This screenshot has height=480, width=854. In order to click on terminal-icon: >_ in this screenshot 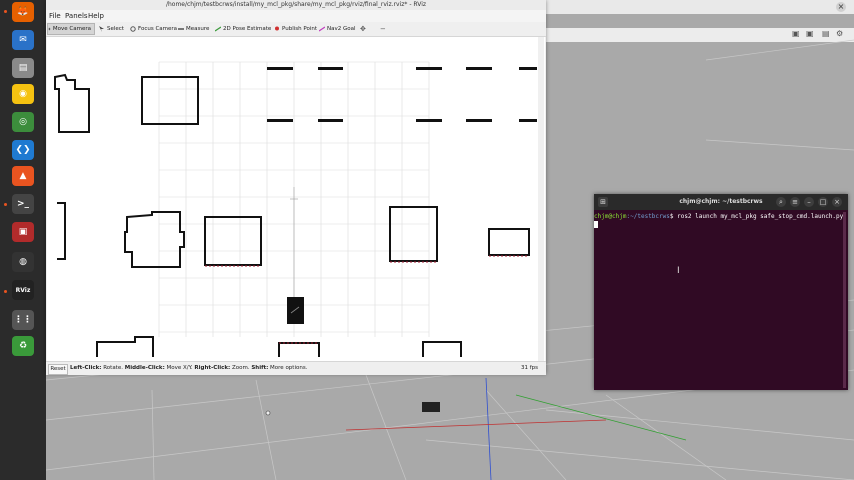, I will do `click(23, 204)`.